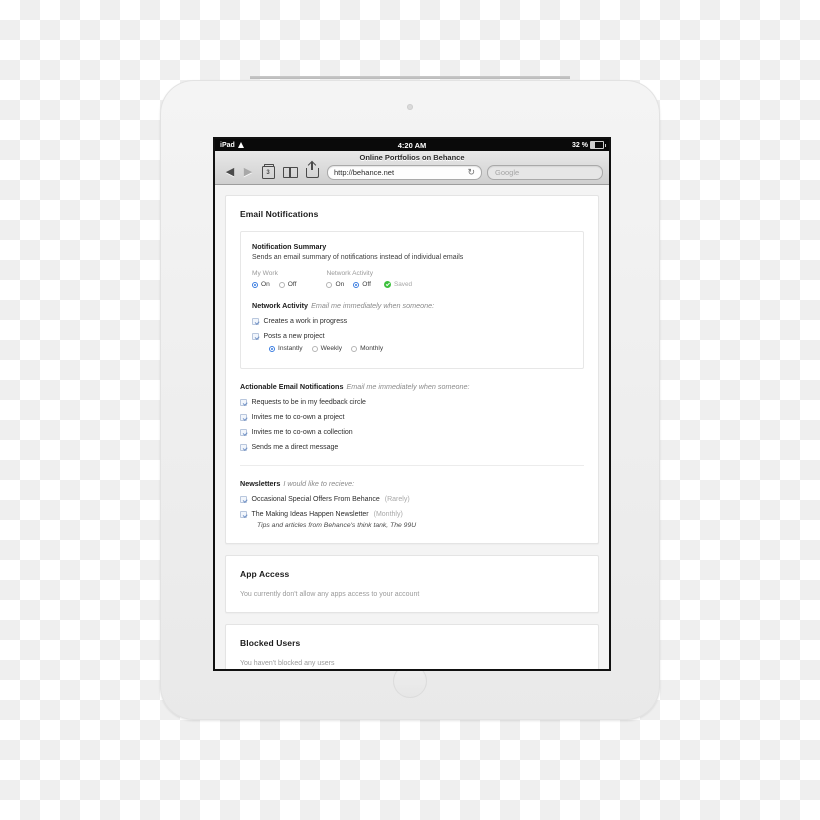  I want to click on saved-badge: Saved, so click(398, 284).